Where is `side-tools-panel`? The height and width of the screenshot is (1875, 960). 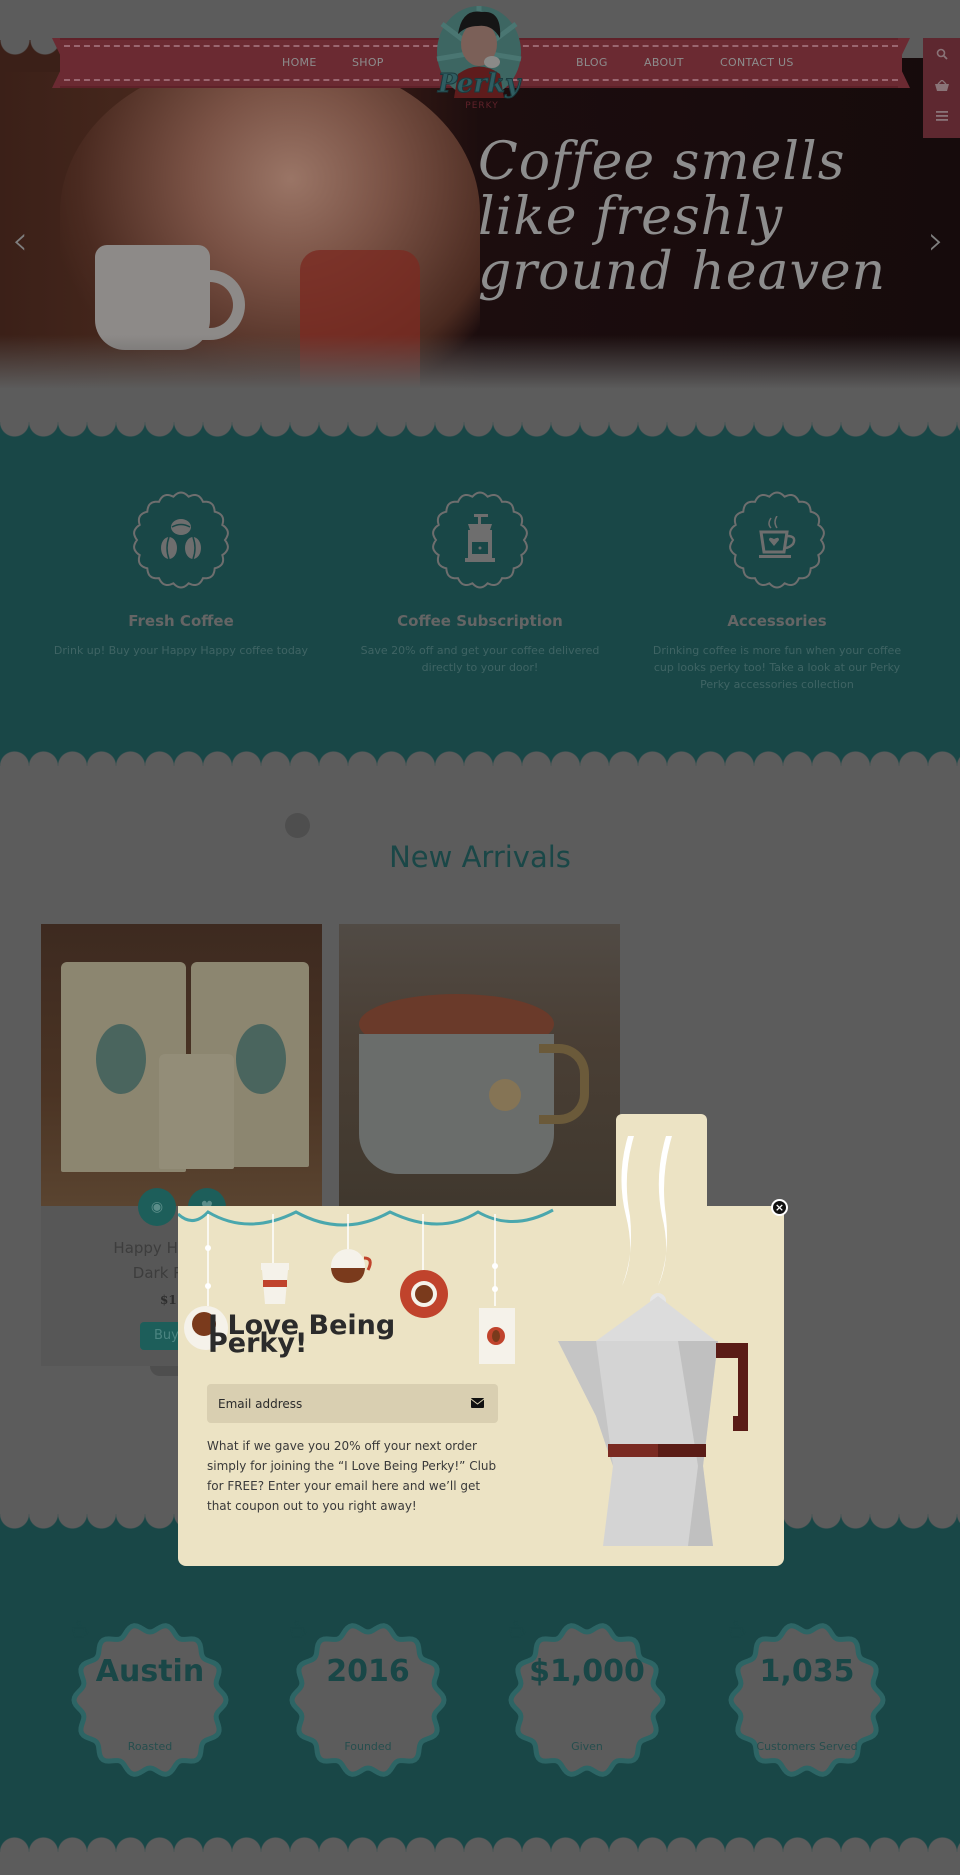 side-tools-panel is located at coordinates (941, 88).